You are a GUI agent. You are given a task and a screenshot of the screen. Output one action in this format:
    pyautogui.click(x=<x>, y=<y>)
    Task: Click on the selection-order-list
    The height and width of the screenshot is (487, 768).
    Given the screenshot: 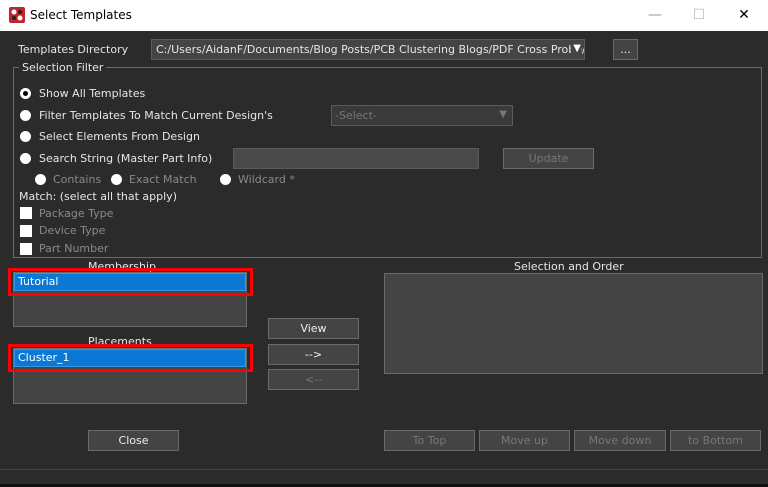 What is the action you would take?
    pyautogui.click(x=573, y=323)
    